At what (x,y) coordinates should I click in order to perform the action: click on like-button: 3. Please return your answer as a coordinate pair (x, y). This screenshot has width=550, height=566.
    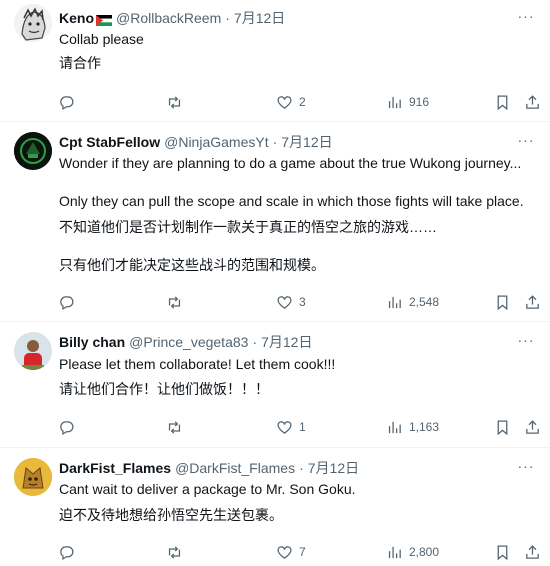
    Looking at the image, I should click on (291, 302).